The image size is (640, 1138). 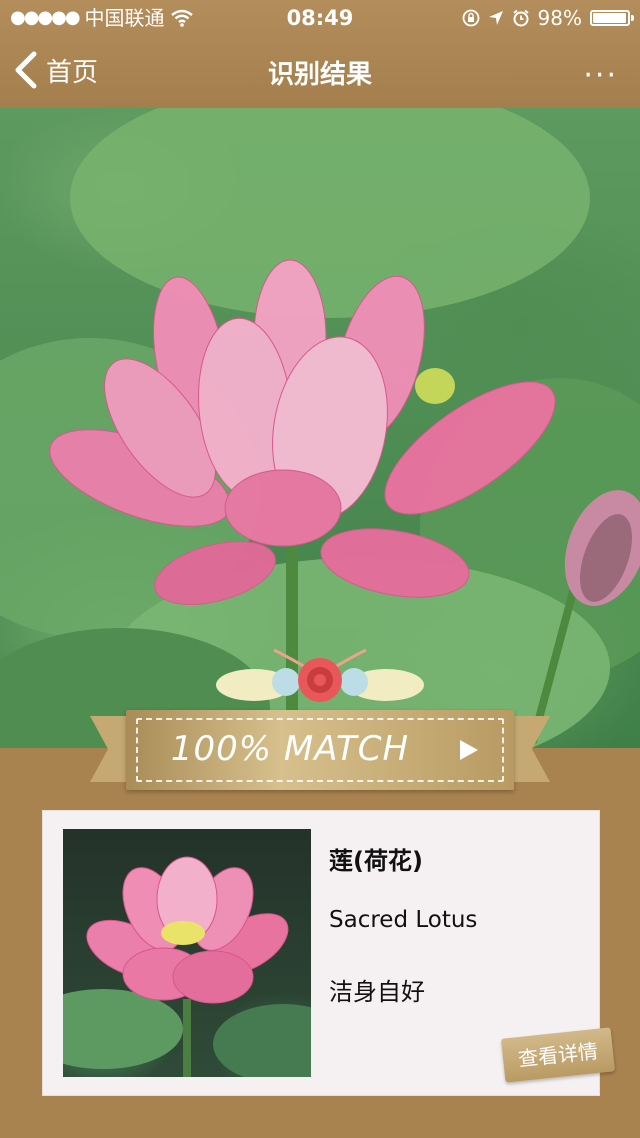 What do you see at coordinates (469, 750) in the screenshot?
I see `play-arrow-icon` at bounding box center [469, 750].